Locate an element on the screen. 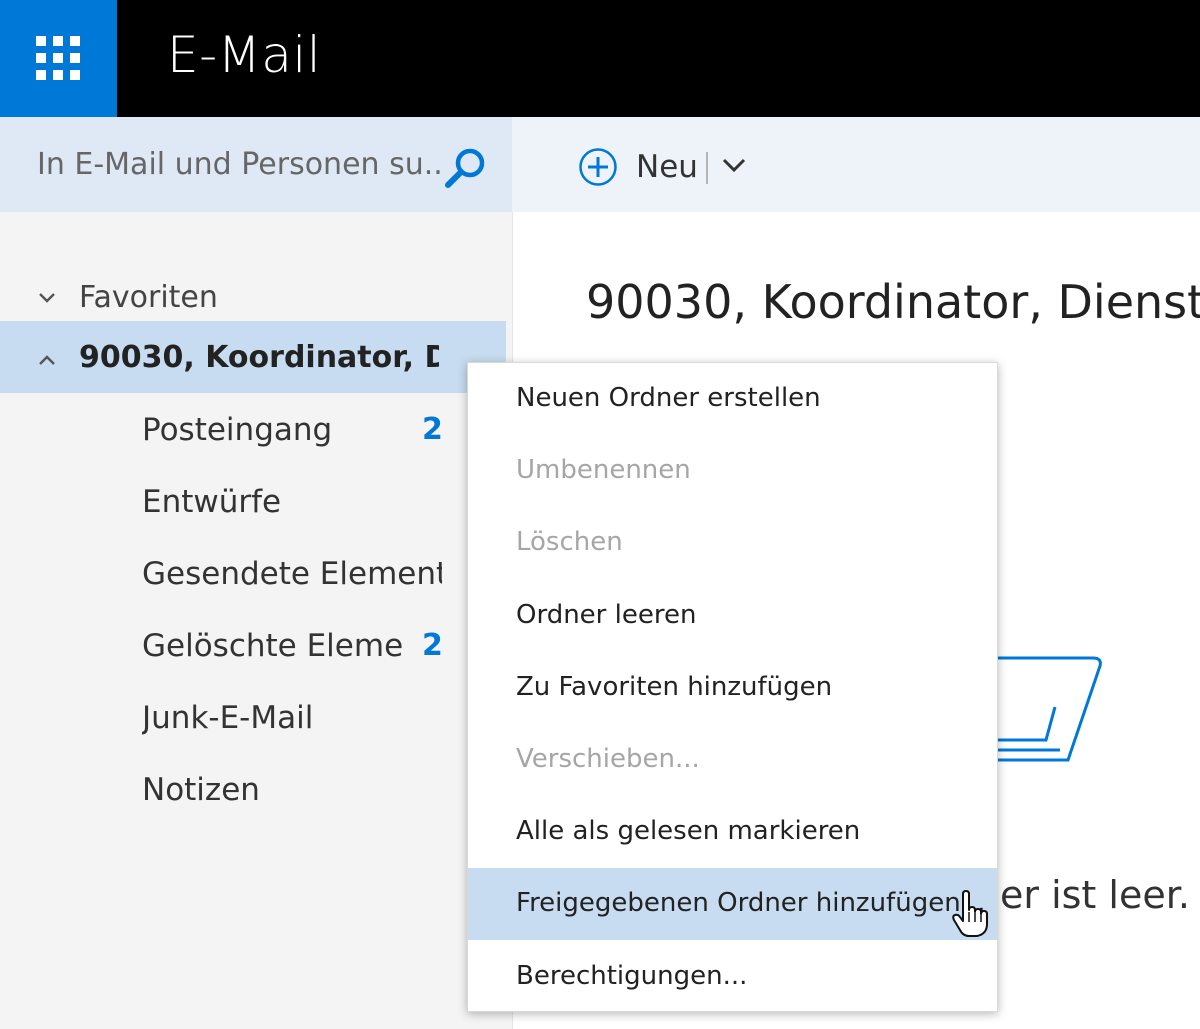 Image resolution: width=1200 pixels, height=1029 pixels. menu-item-add-to-favorites: Zu Favoriten hinzufügen is located at coordinates (732, 688).